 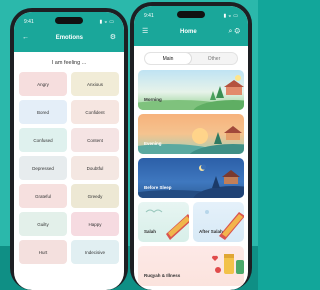 I want to click on emotion-label: Confident, so click(x=95, y=112).